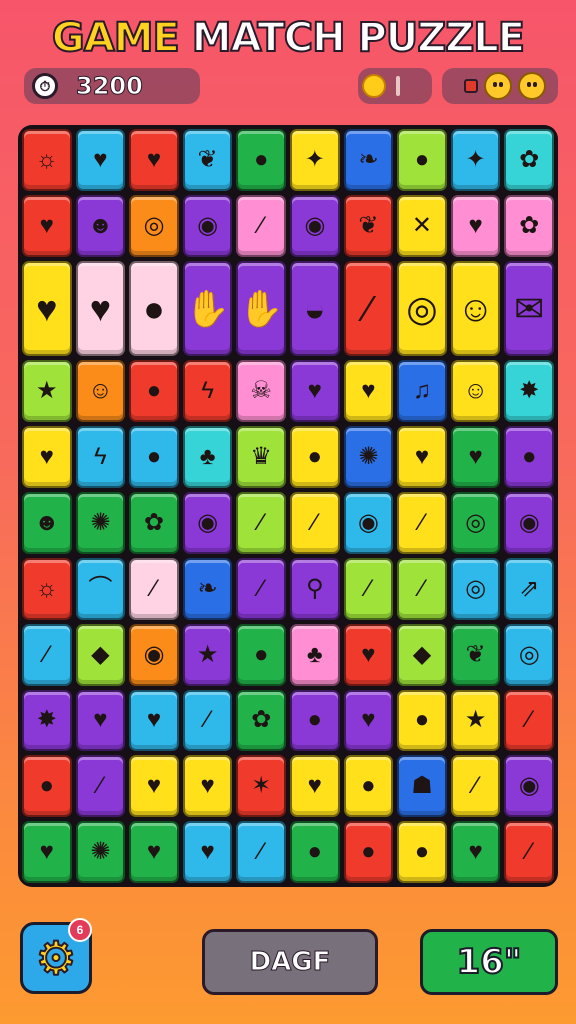  What do you see at coordinates (422, 391) in the screenshot?
I see `tile-music-note-icon: ♫` at bounding box center [422, 391].